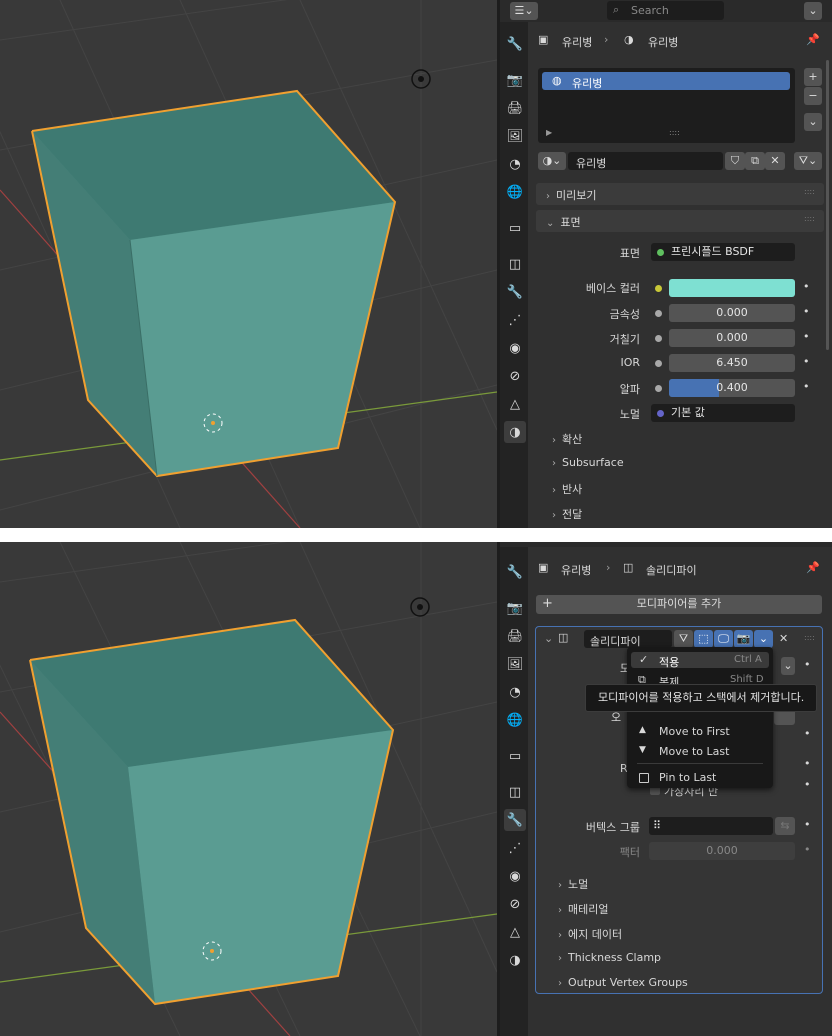 This screenshot has height=1036, width=832. What do you see at coordinates (732, 313) in the screenshot?
I see `metallic-field: 0.000` at bounding box center [732, 313].